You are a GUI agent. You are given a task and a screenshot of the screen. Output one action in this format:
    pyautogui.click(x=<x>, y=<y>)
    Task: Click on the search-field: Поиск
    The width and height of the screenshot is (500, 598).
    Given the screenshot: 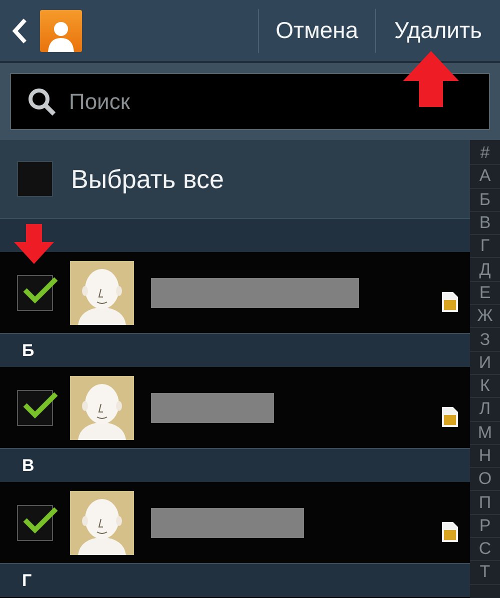 What is the action you would take?
    pyautogui.click(x=250, y=101)
    